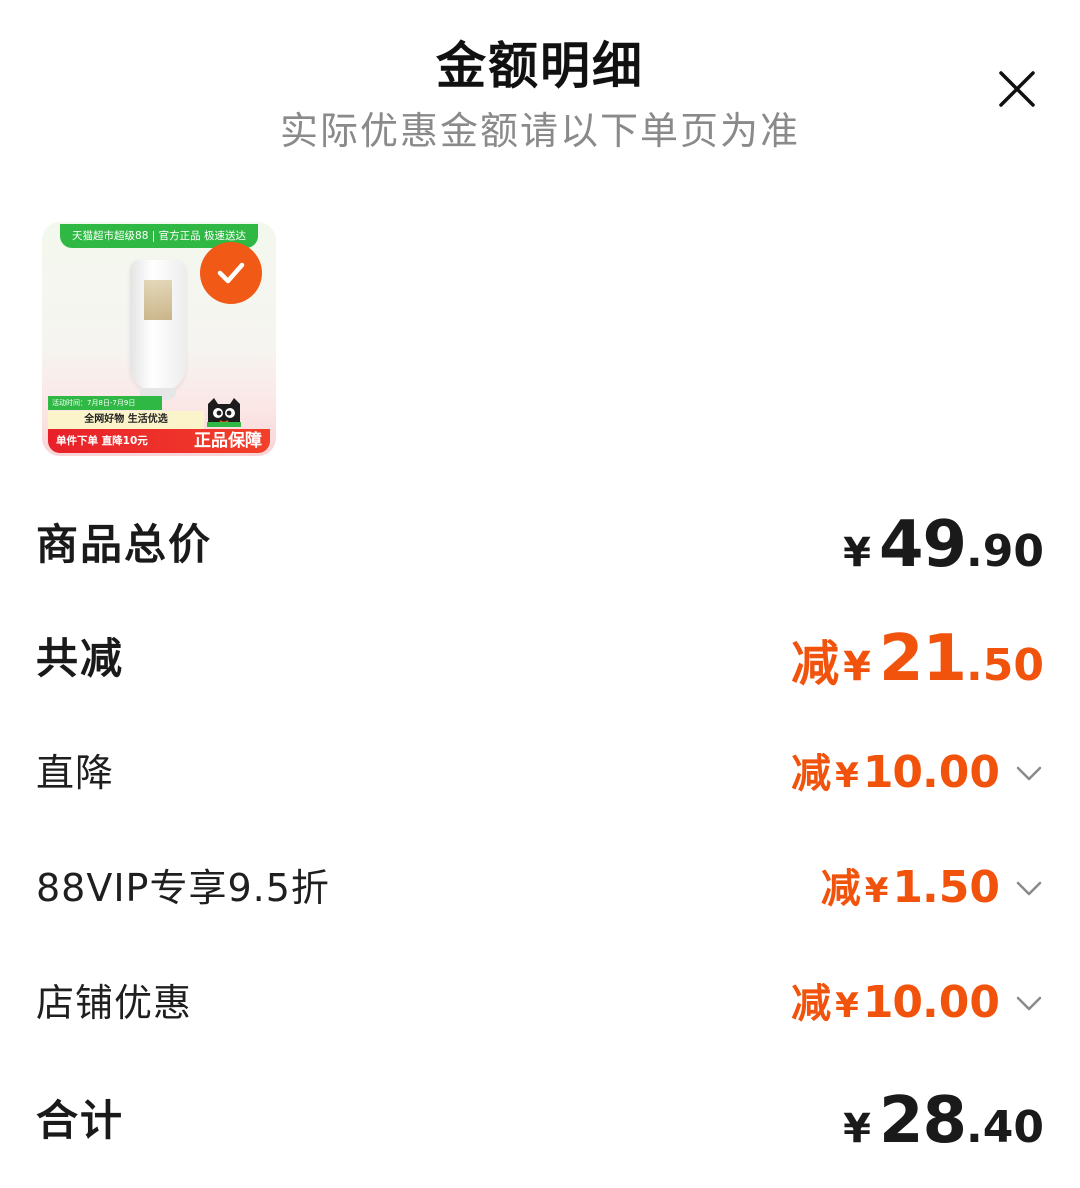 The height and width of the screenshot is (1188, 1080). I want to click on thumbnail-guarantee-text: 正品保障, so click(228, 441).